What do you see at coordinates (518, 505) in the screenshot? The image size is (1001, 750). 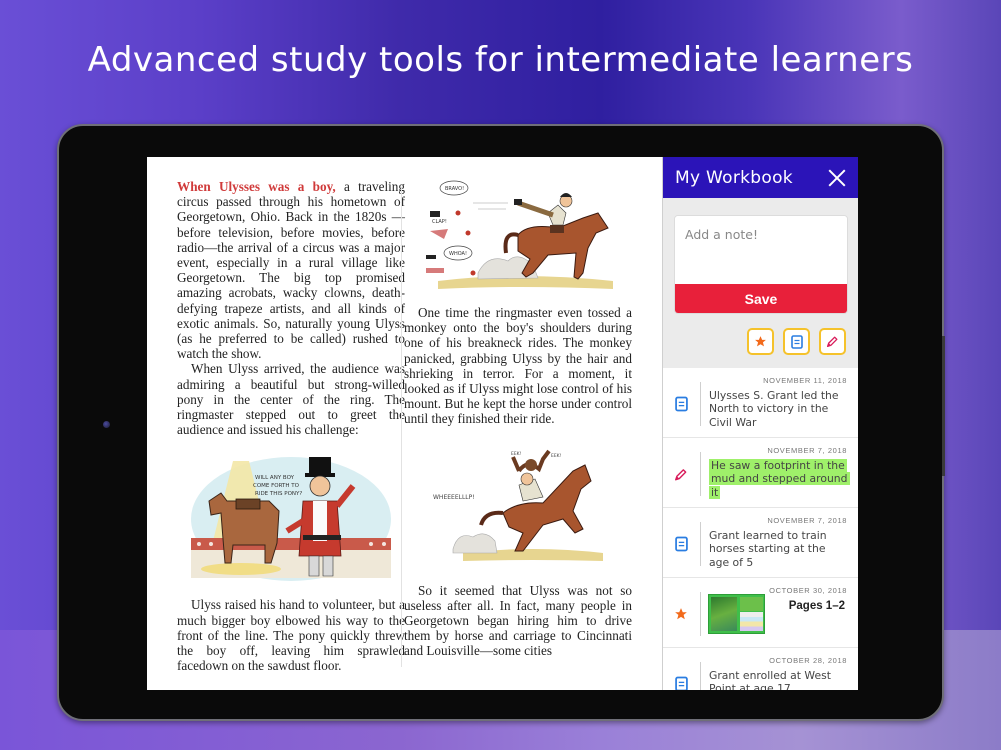 I see `illustration-monkey-rider: WHEEEELLLP! EEK! EEK!` at bounding box center [518, 505].